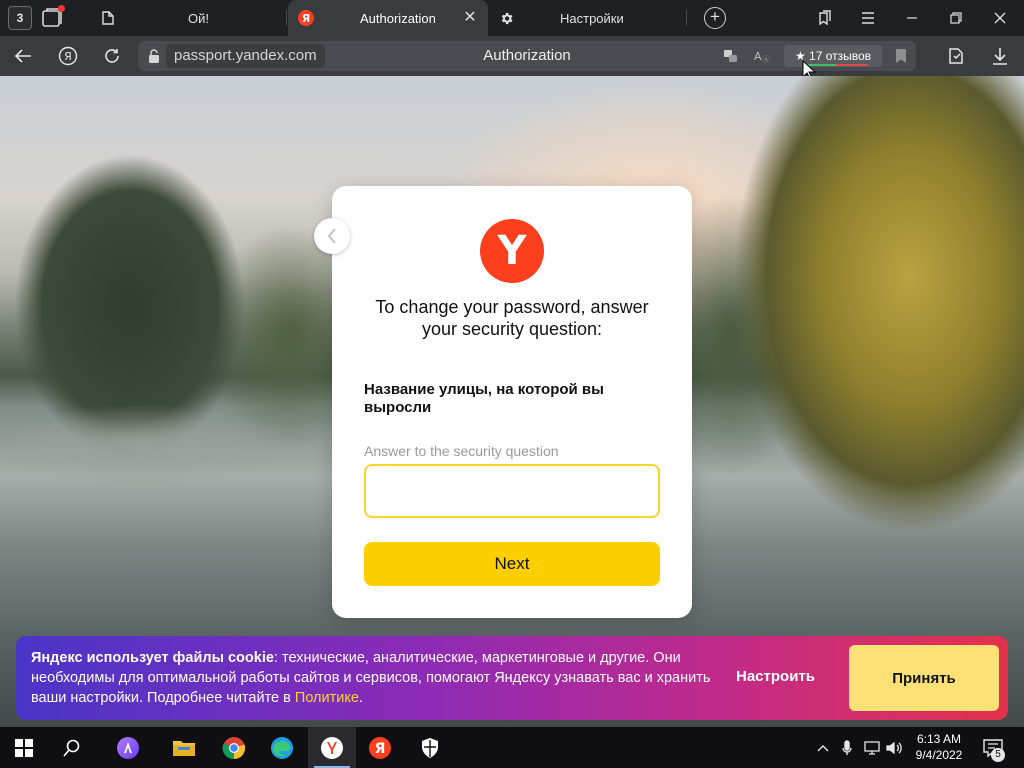  What do you see at coordinates (198, 18) in the screenshot?
I see `tab-title: Ой!` at bounding box center [198, 18].